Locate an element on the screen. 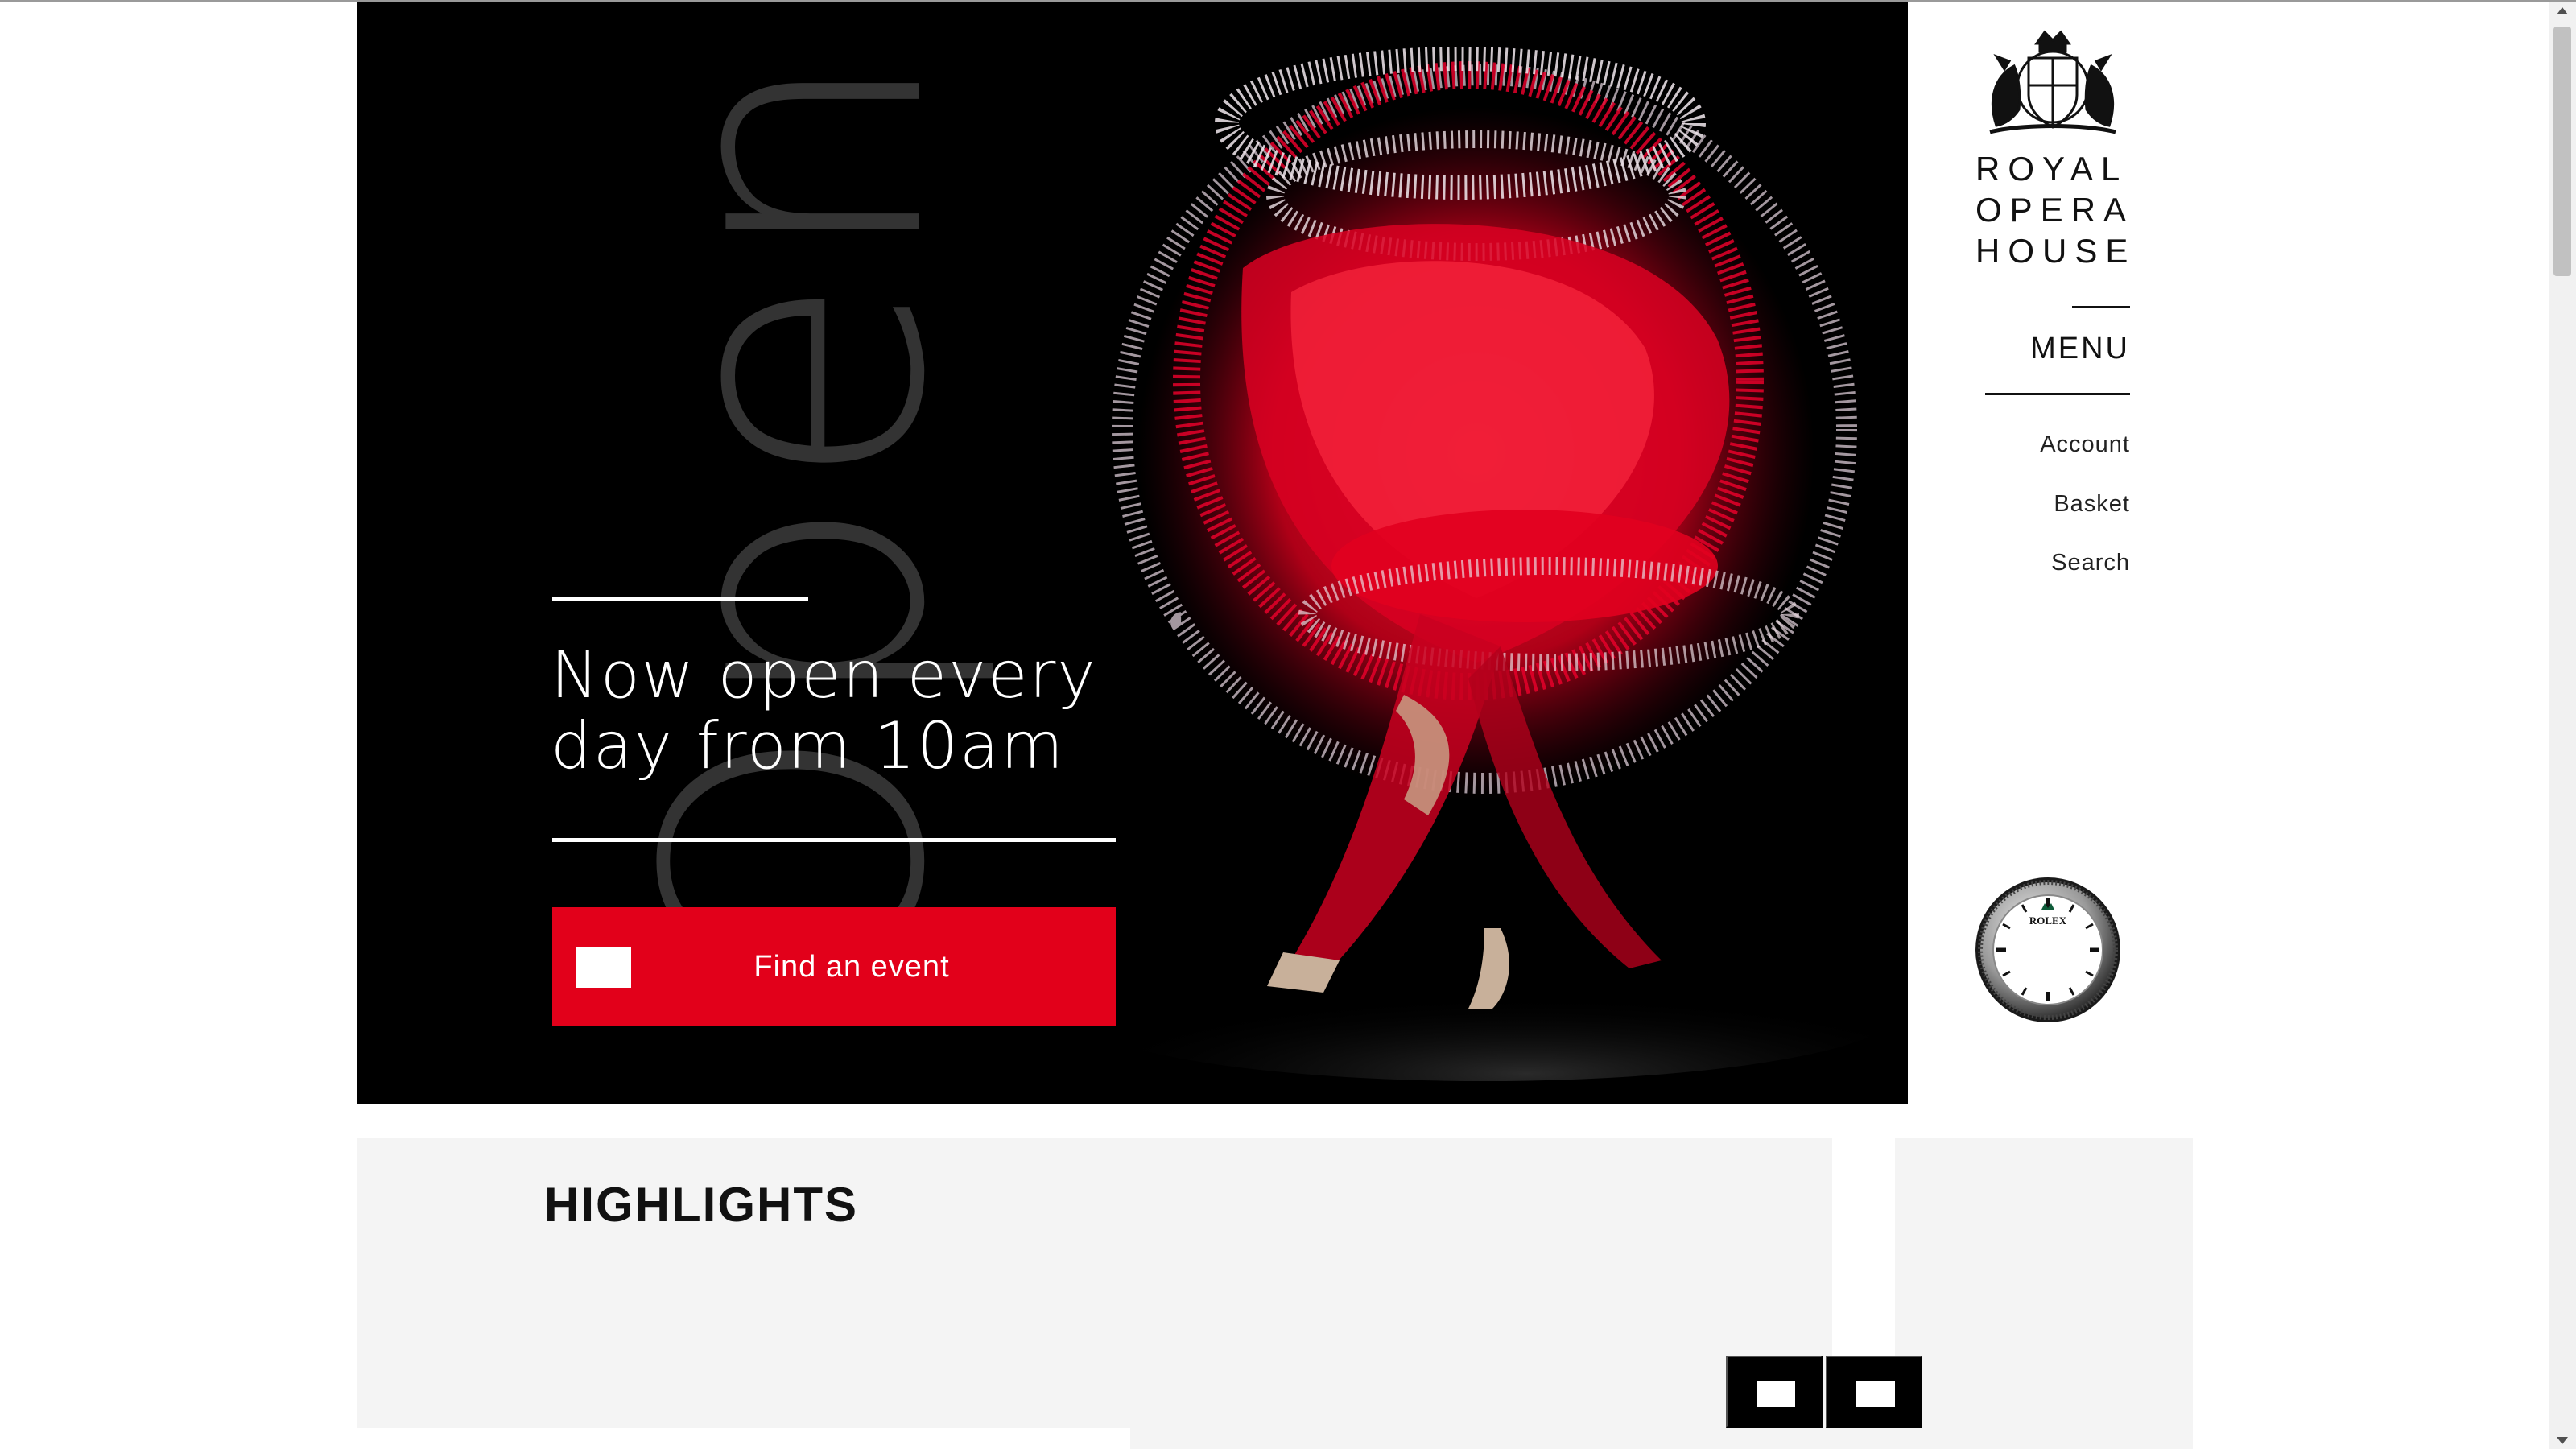 The image size is (2576, 1449). highlights-title: HIGHLIGHTS is located at coordinates (701, 1205).